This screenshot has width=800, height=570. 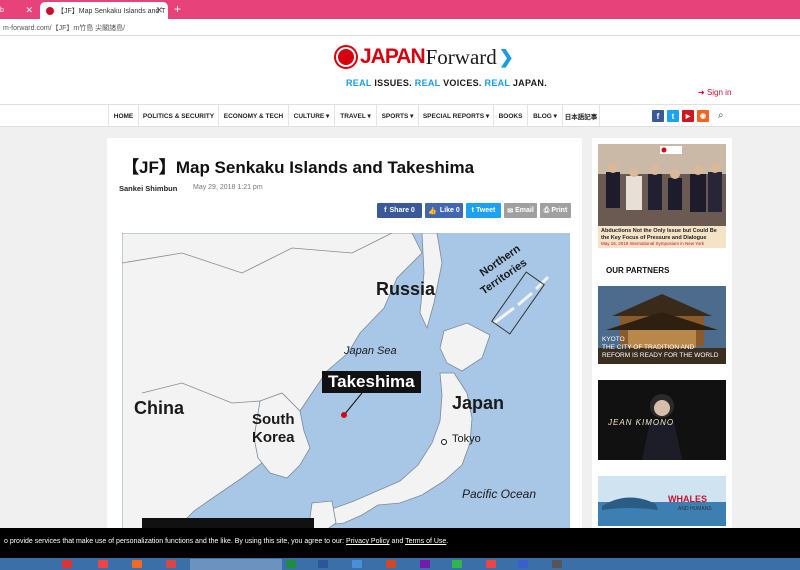 I want to click on share-facebook-button: f Share 0, so click(x=399, y=210).